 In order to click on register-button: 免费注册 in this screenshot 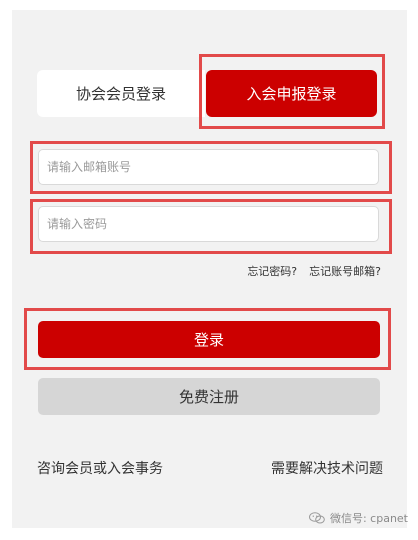, I will do `click(209, 396)`.